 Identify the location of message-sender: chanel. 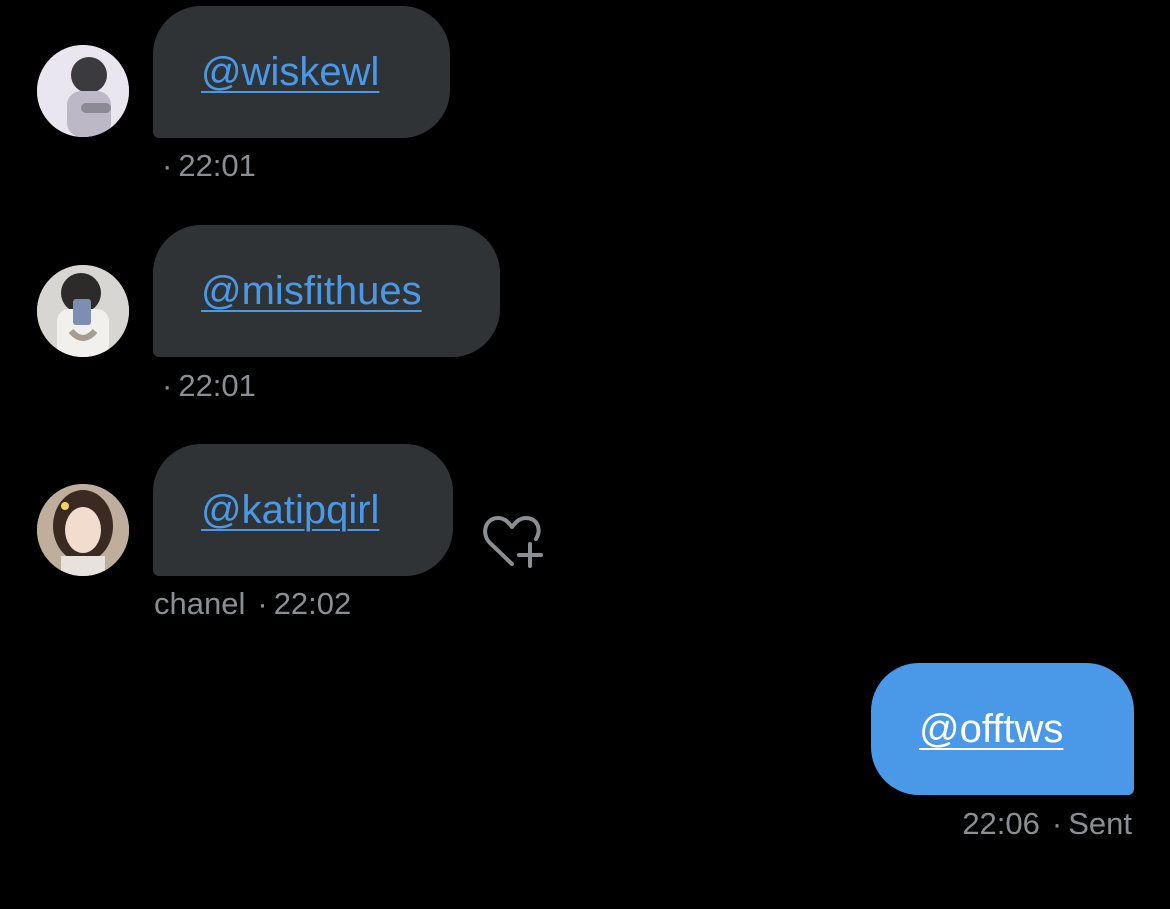
(200, 603).